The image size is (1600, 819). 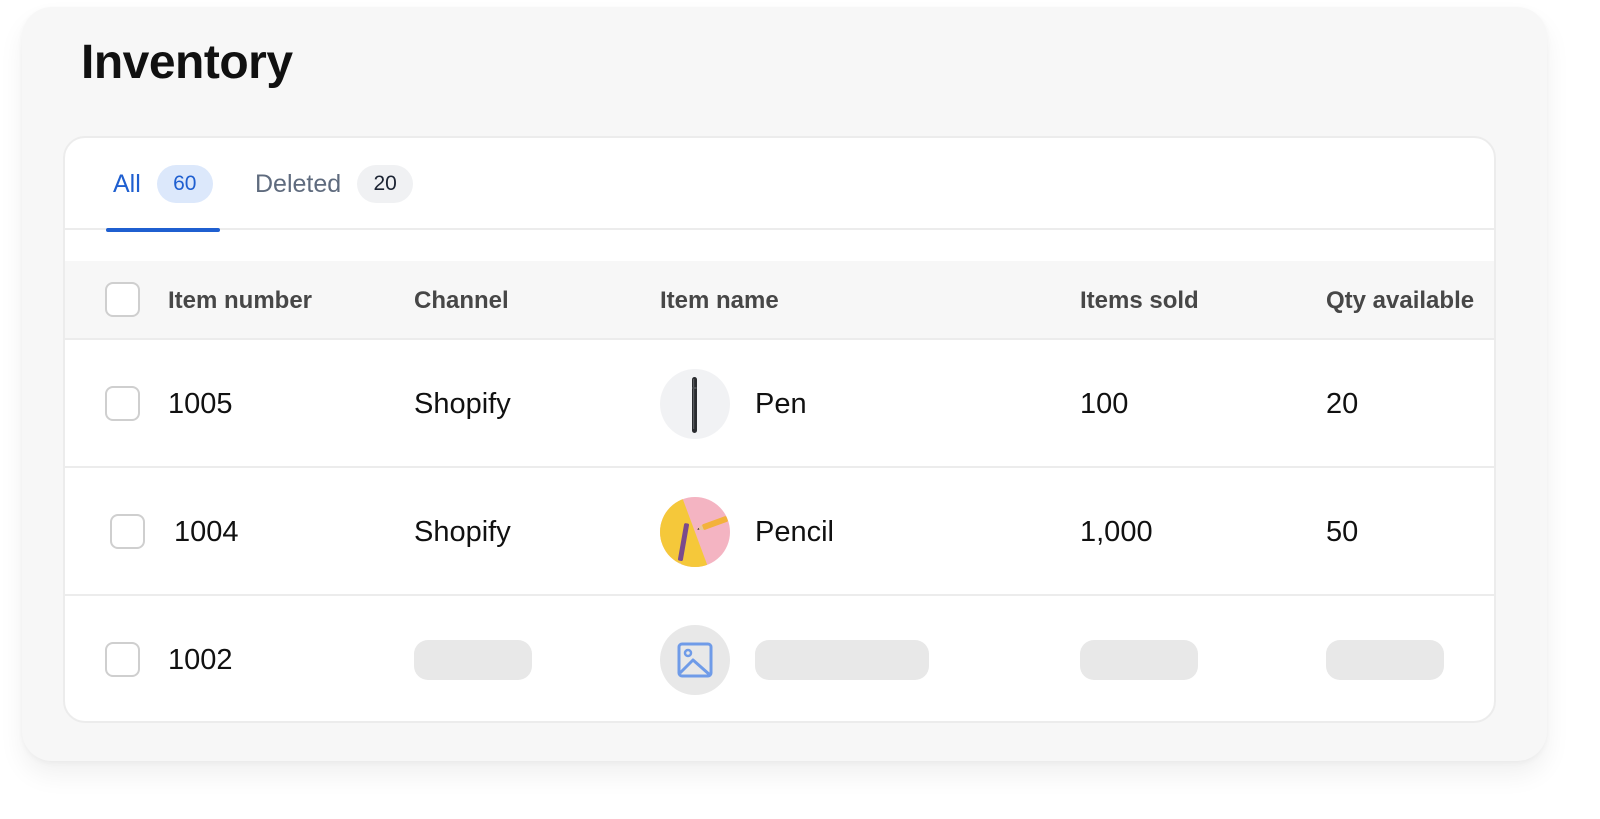 I want to click on column-header-item-number: Item number, so click(x=240, y=300).